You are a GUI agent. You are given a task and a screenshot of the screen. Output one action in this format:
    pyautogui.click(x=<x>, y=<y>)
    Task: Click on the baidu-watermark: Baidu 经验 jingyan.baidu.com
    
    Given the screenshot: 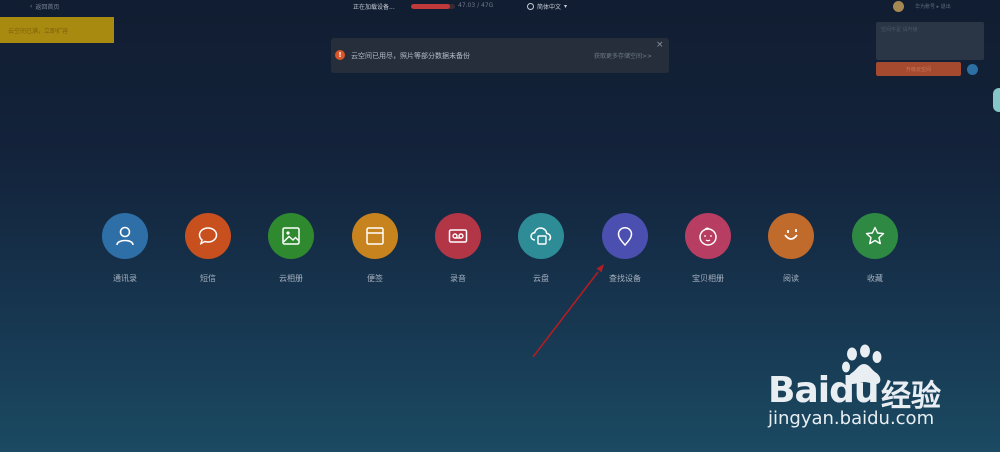 What is the action you would take?
    pyautogui.click(x=882, y=394)
    